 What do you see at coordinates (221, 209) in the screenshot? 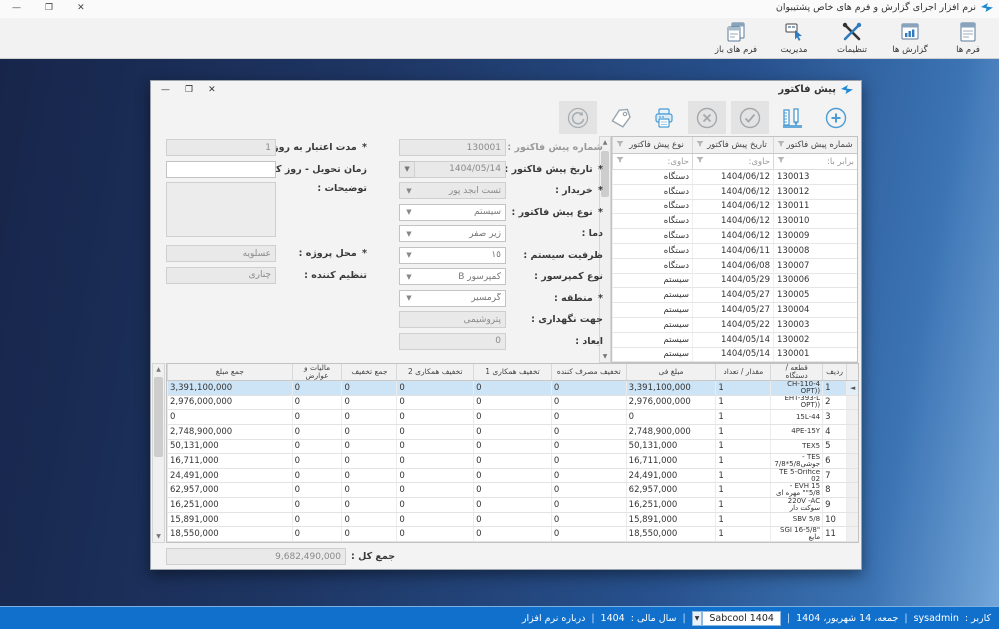
I see `notes-textarea` at bounding box center [221, 209].